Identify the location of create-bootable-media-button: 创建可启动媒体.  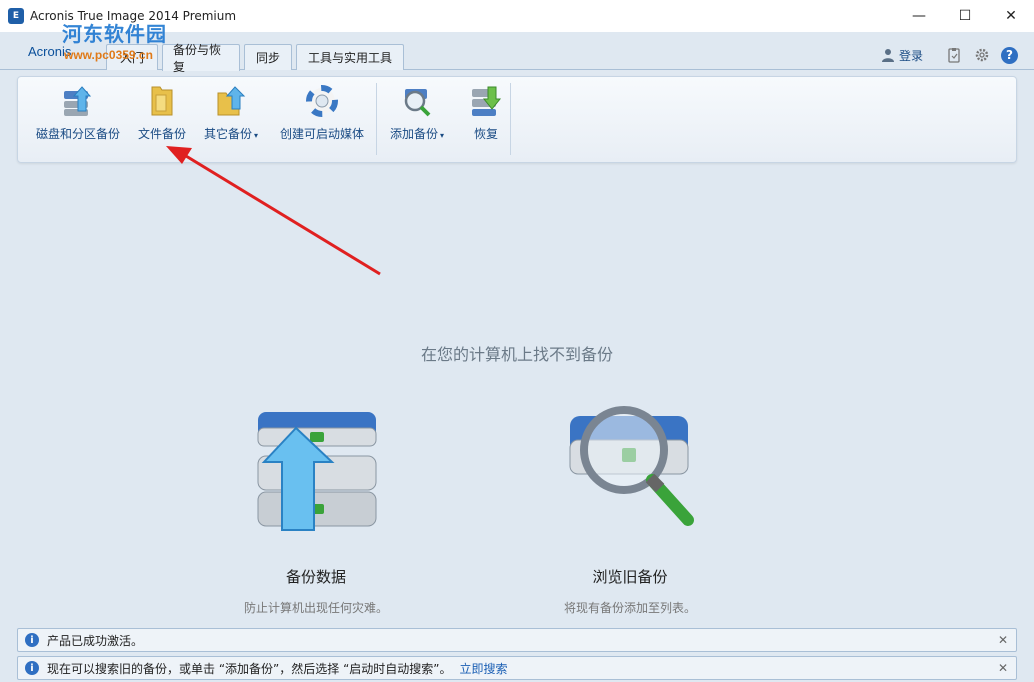
(322, 117).